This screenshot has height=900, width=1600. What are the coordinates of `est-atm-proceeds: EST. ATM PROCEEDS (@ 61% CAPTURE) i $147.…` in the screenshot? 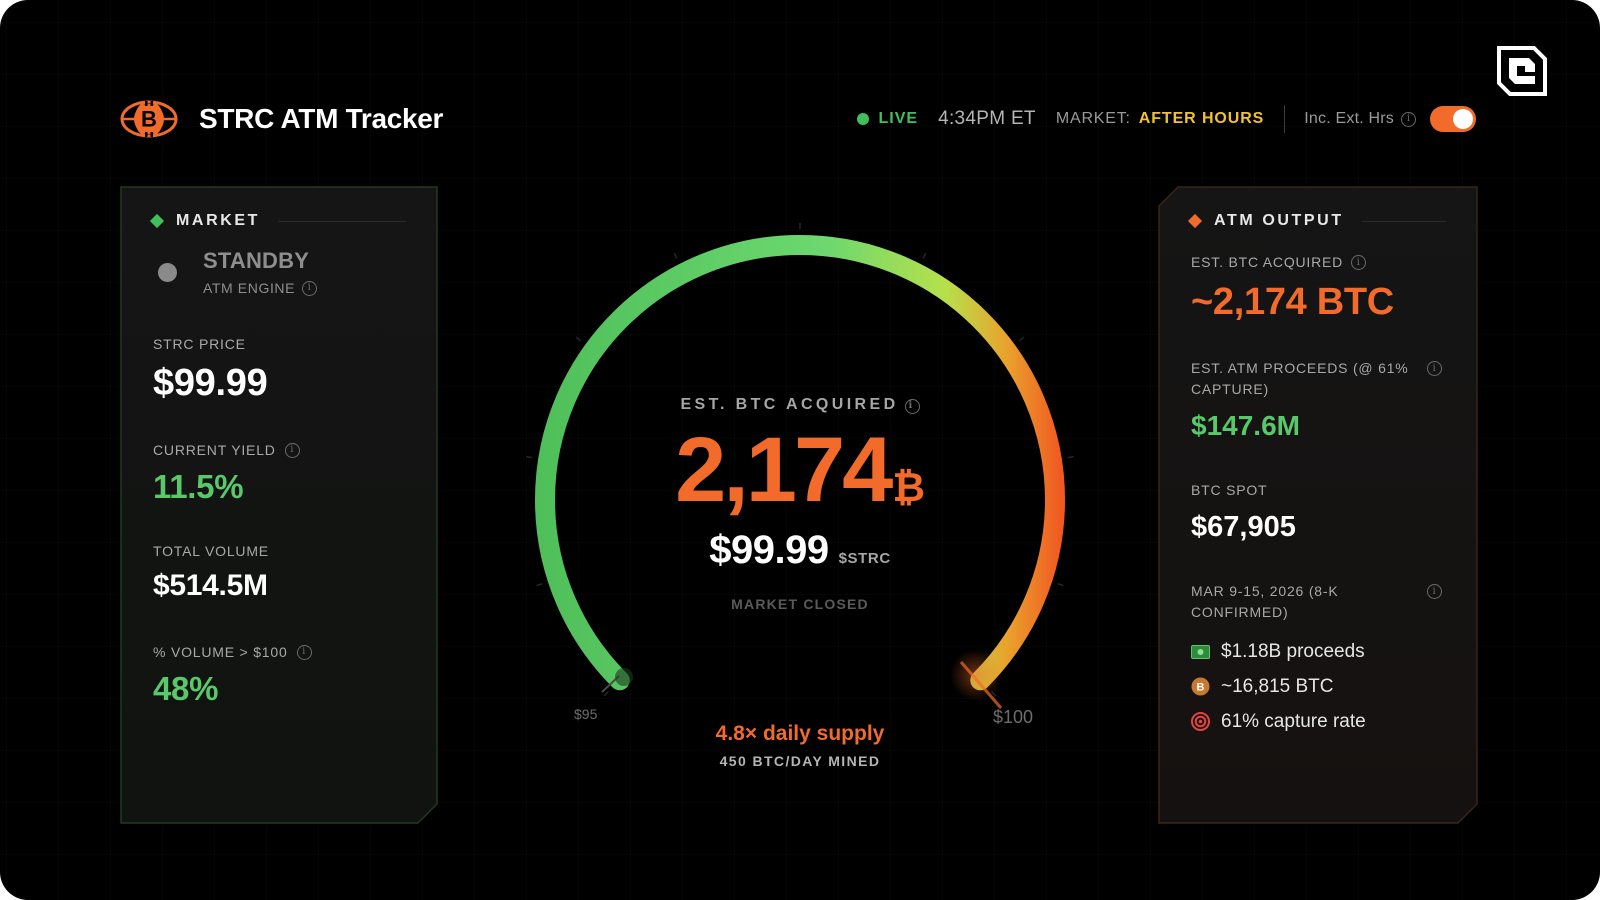 It's located at (1316, 400).